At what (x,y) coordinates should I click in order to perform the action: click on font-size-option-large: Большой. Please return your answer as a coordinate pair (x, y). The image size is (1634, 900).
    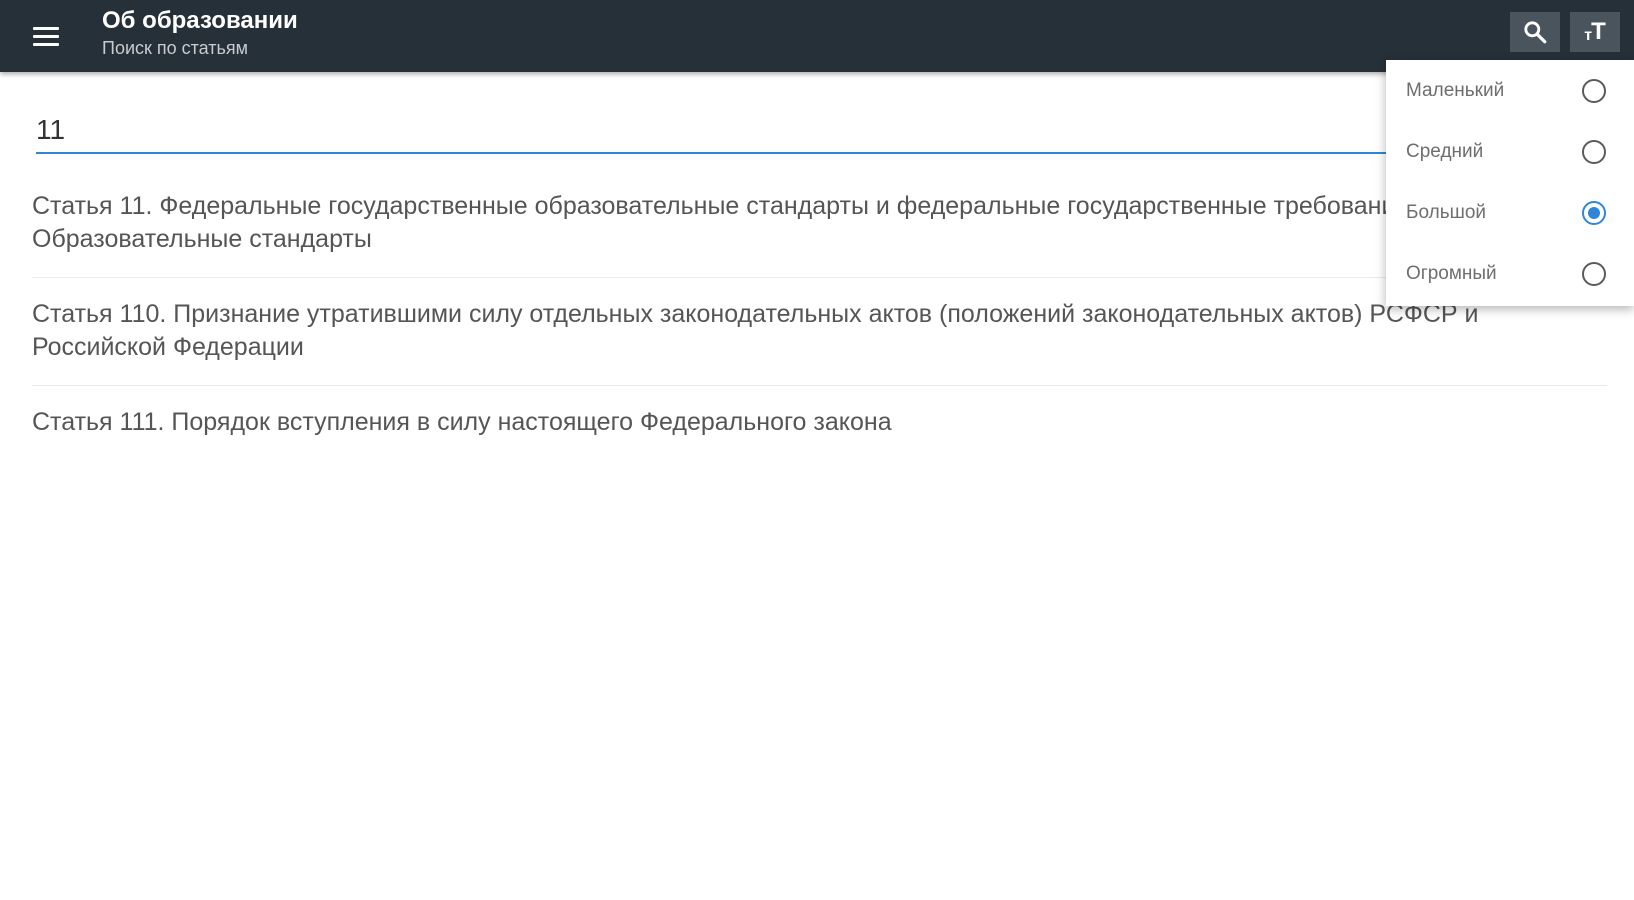
    Looking at the image, I should click on (1510, 212).